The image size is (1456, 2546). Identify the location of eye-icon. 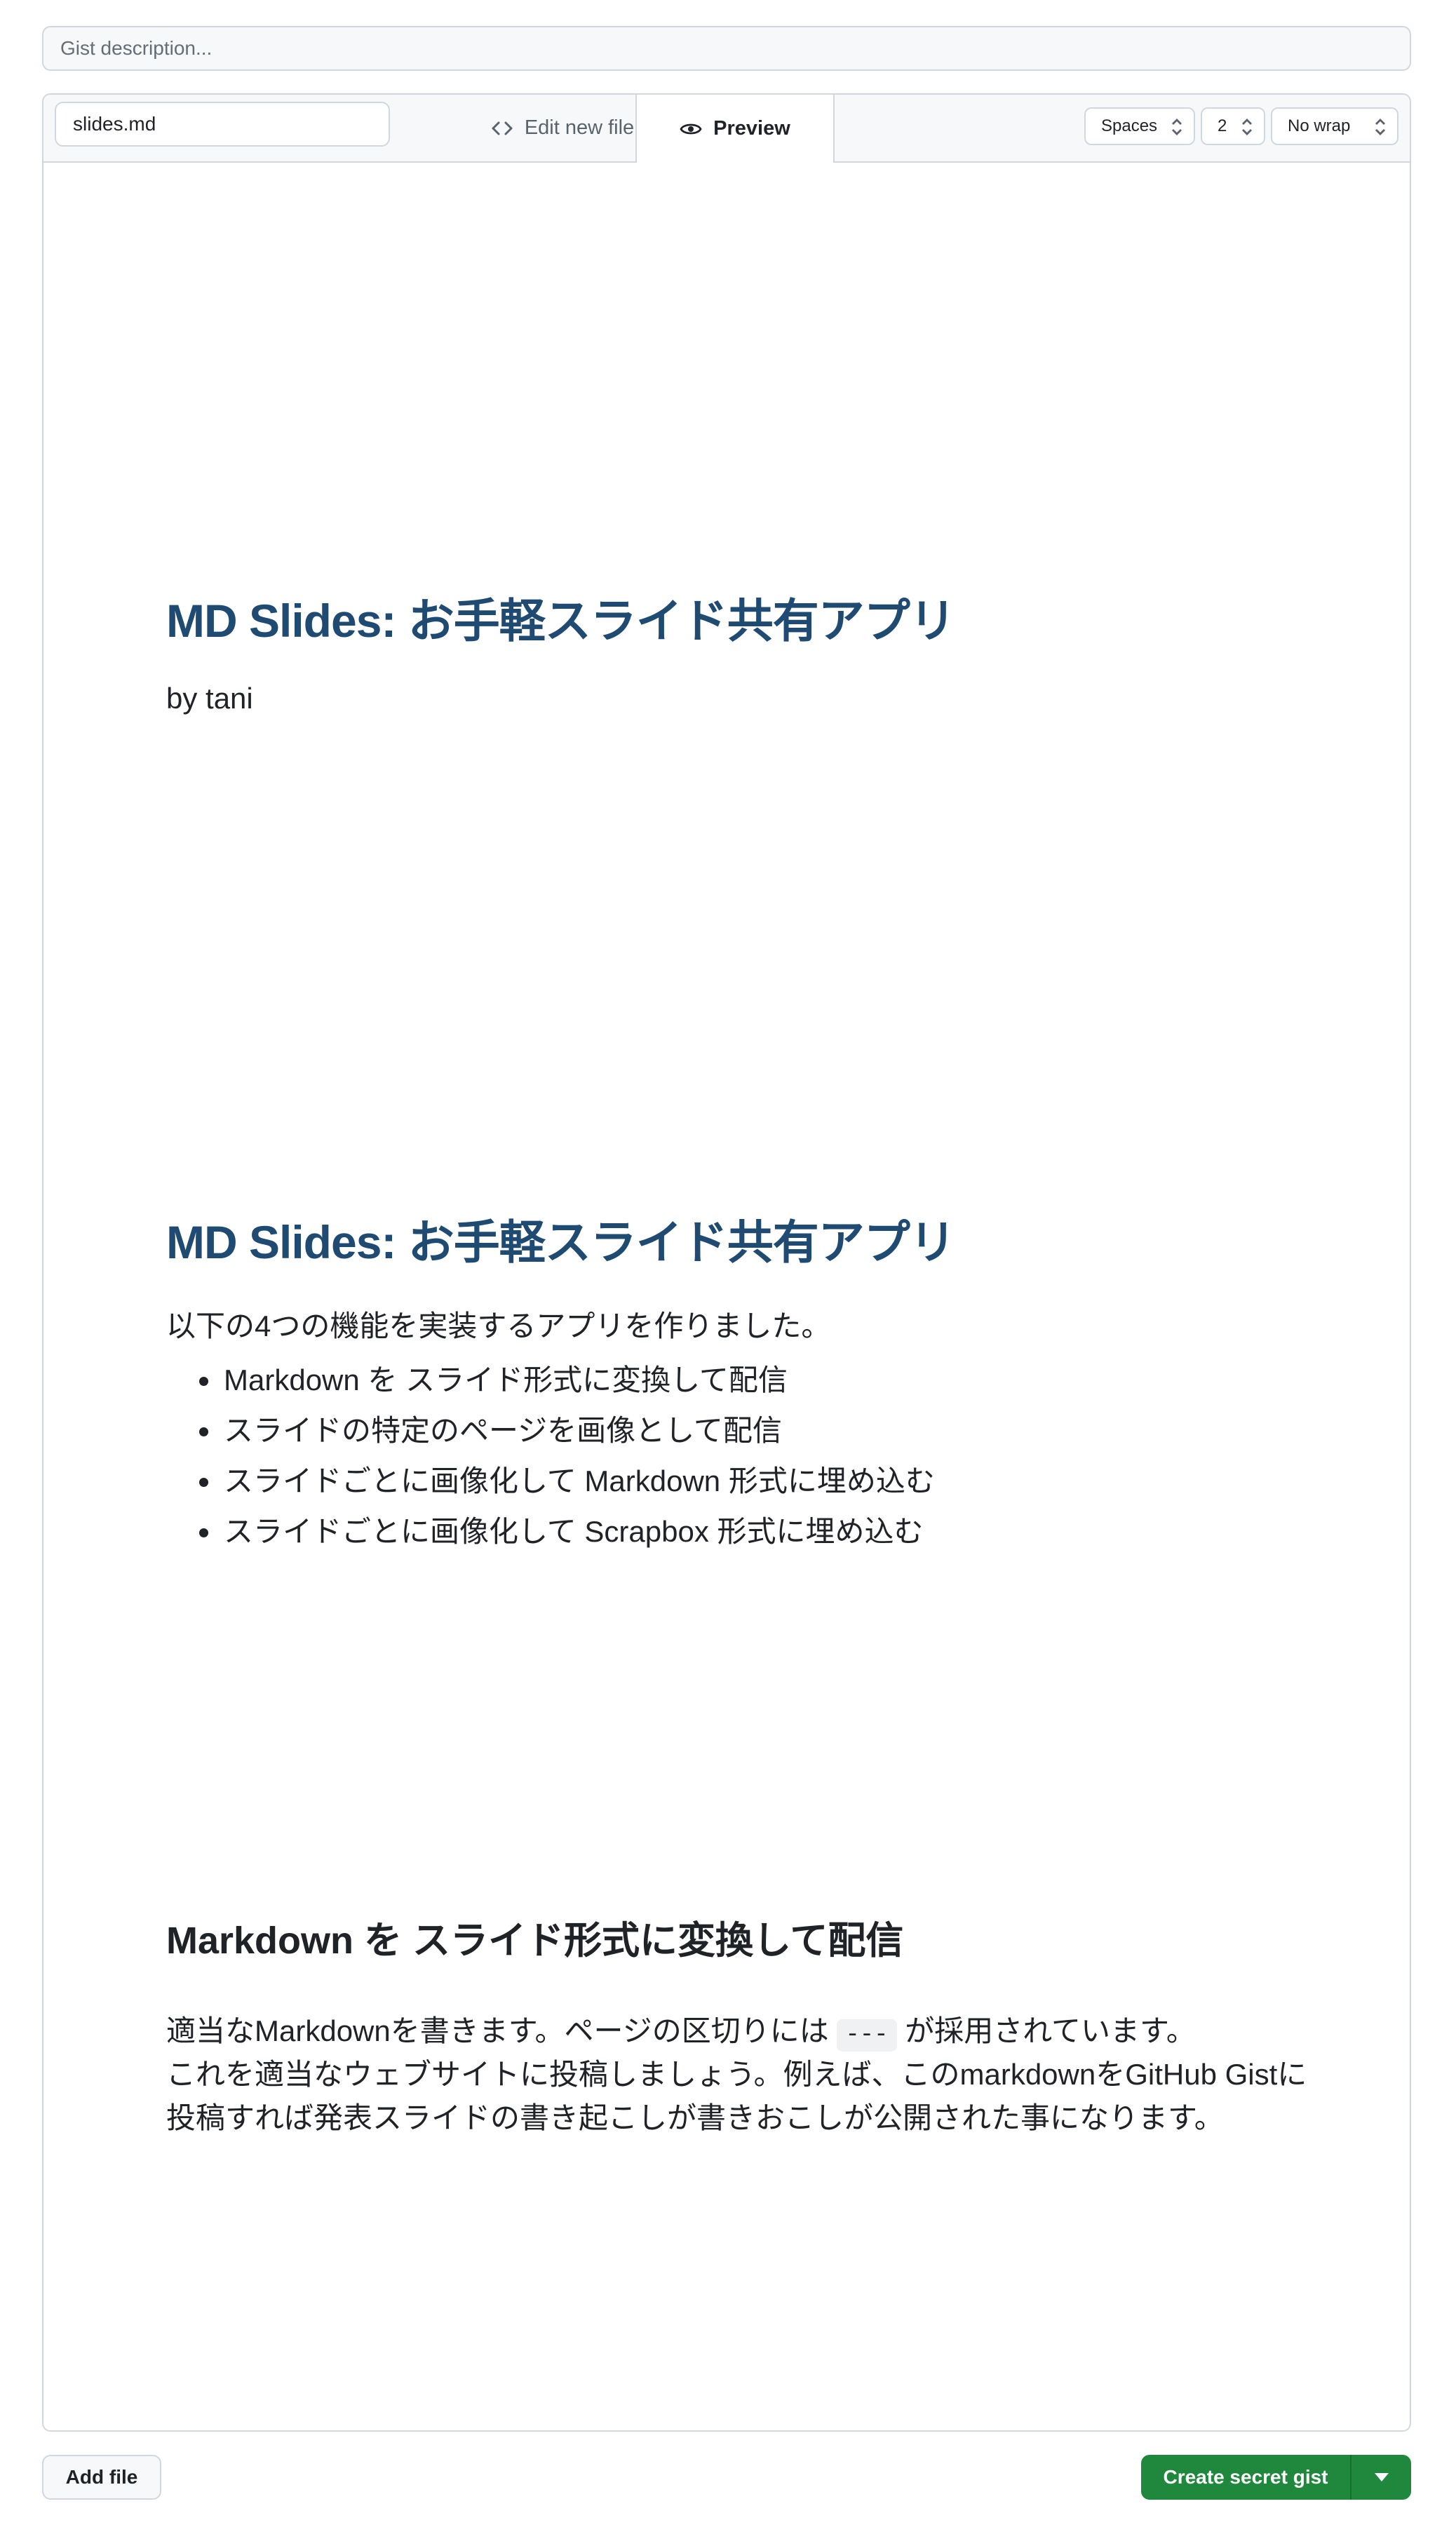
(691, 128).